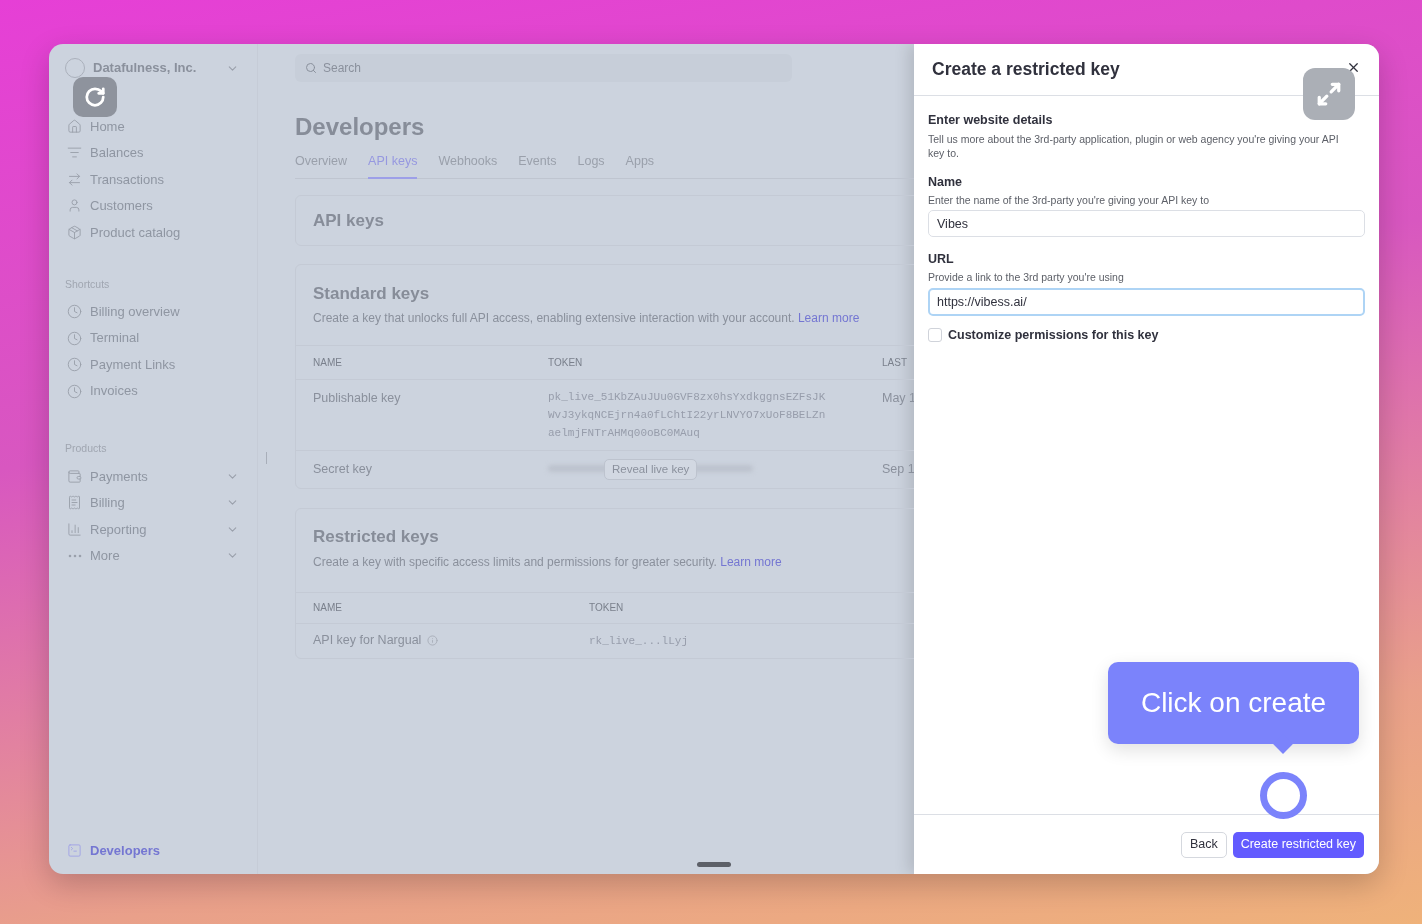  I want to click on text-field: https://vibess.ai/, so click(1146, 301).